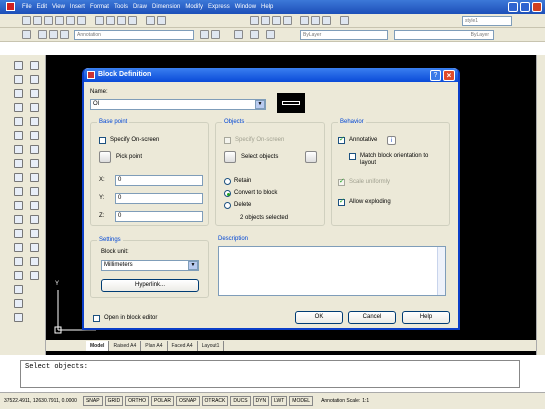 The width and height of the screenshot is (545, 409). I want to click on properties-icon, so click(304, 20).